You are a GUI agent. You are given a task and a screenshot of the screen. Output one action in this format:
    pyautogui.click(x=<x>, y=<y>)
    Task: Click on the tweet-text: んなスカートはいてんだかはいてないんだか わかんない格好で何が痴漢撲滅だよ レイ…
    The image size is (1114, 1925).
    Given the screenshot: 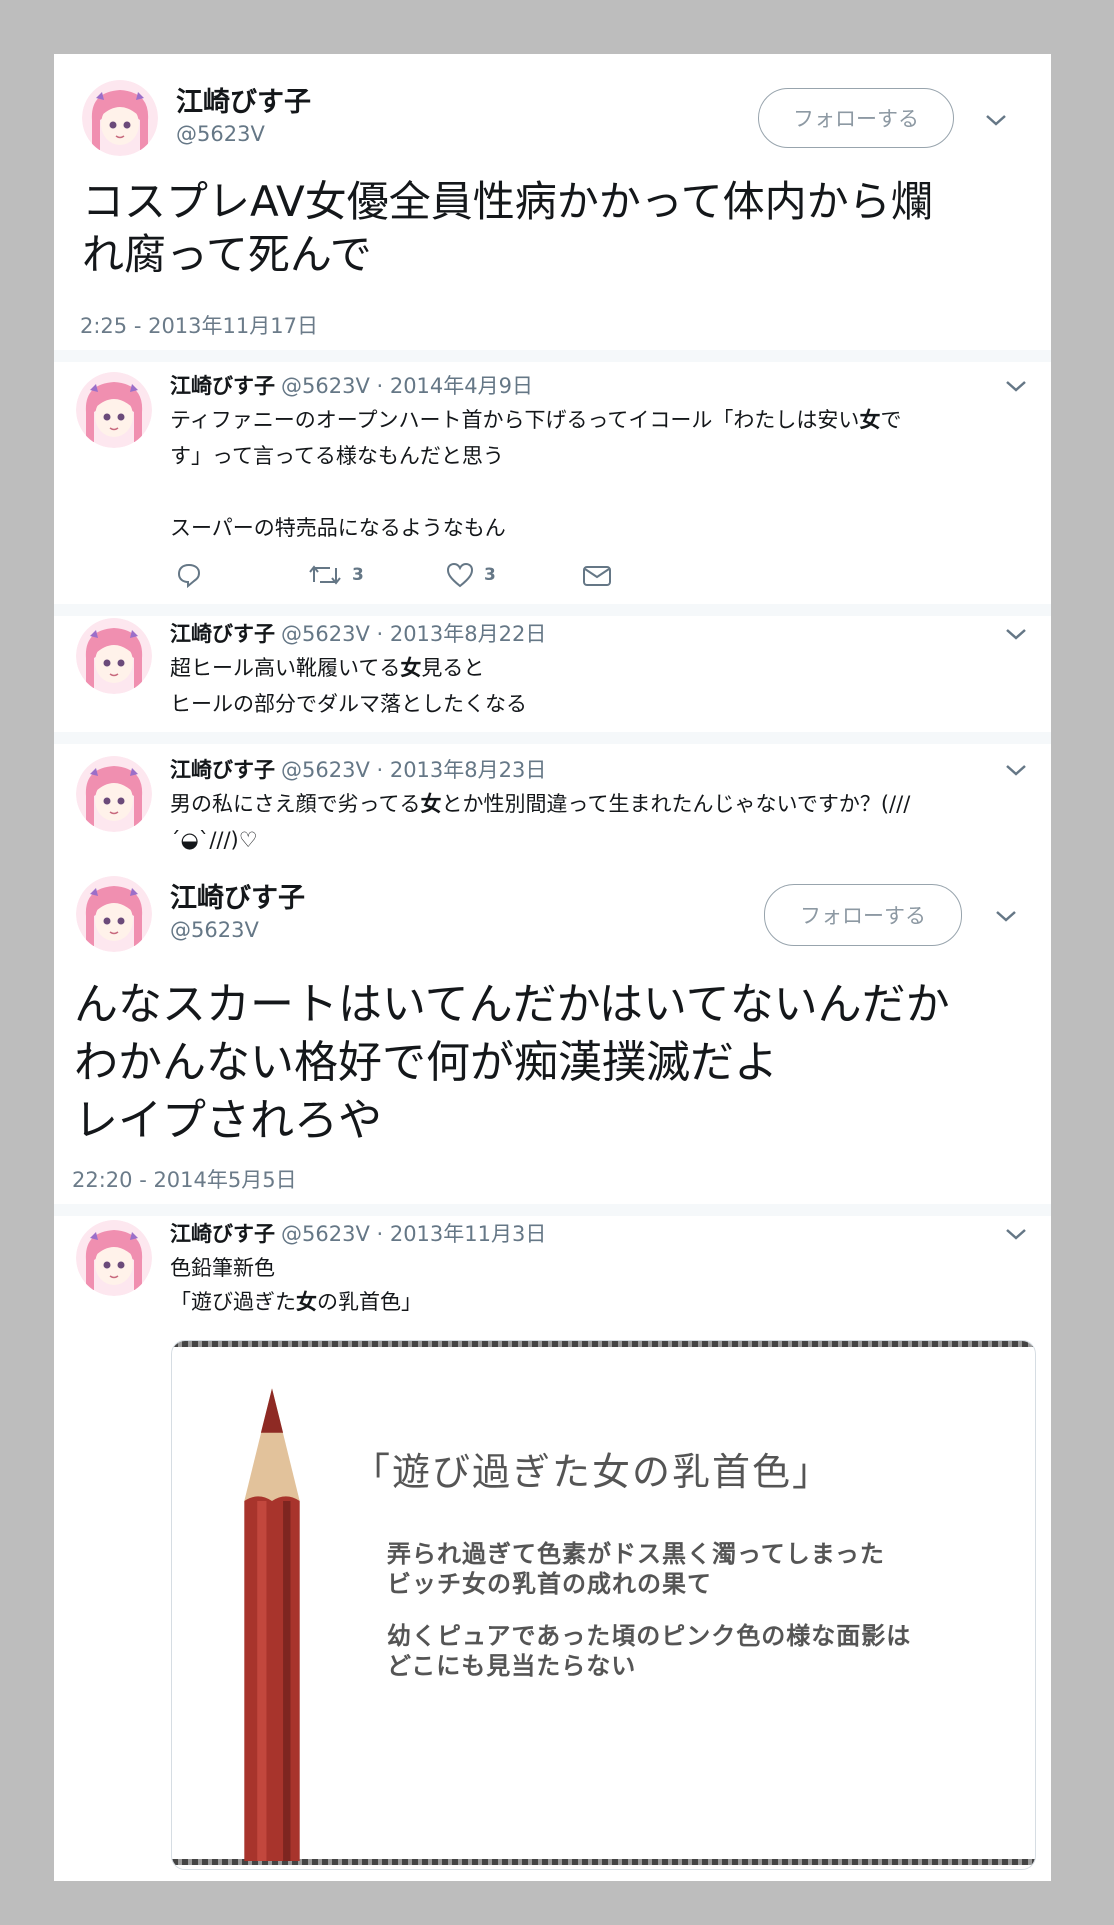 What is the action you would take?
    pyautogui.click(x=512, y=1062)
    